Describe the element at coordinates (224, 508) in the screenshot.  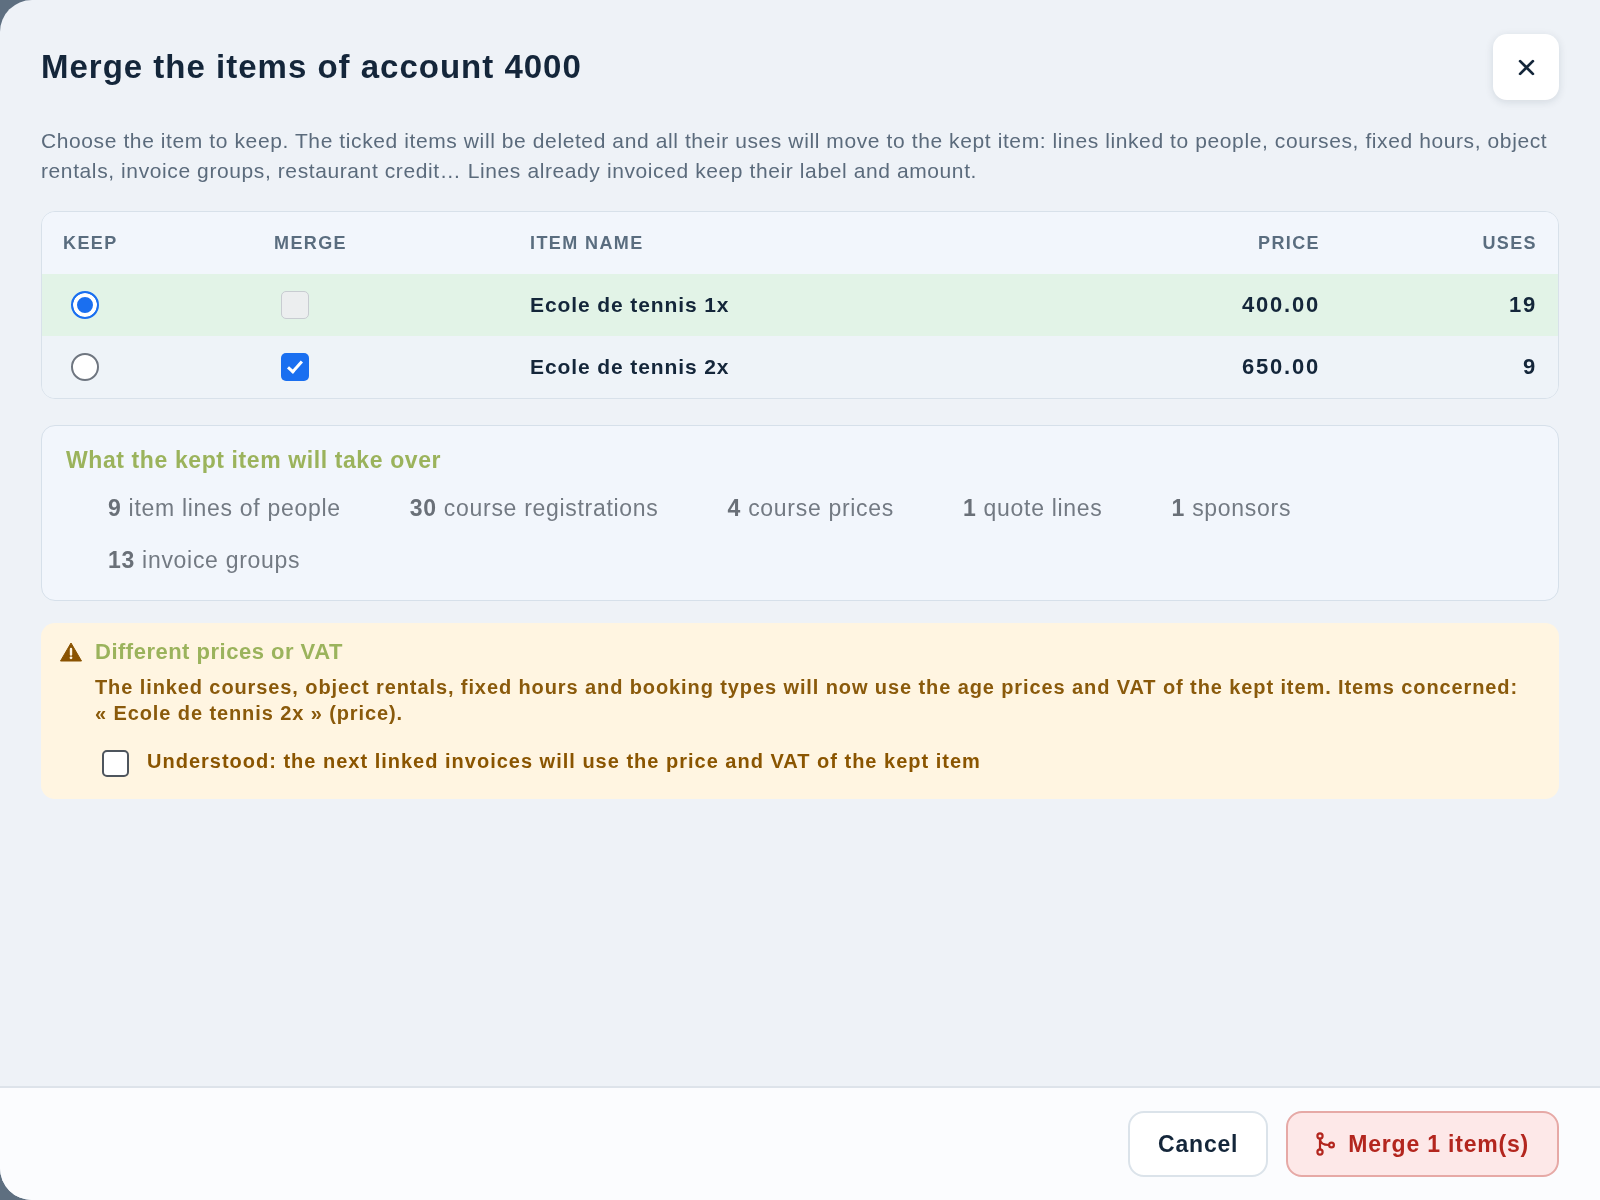
I see `stat-text: 9 item lines of people` at that location.